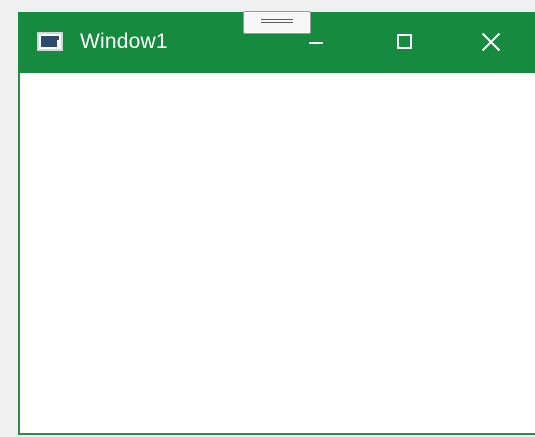 This screenshot has height=437, width=535. I want to click on drag-handle-line-top, so click(277, 19).